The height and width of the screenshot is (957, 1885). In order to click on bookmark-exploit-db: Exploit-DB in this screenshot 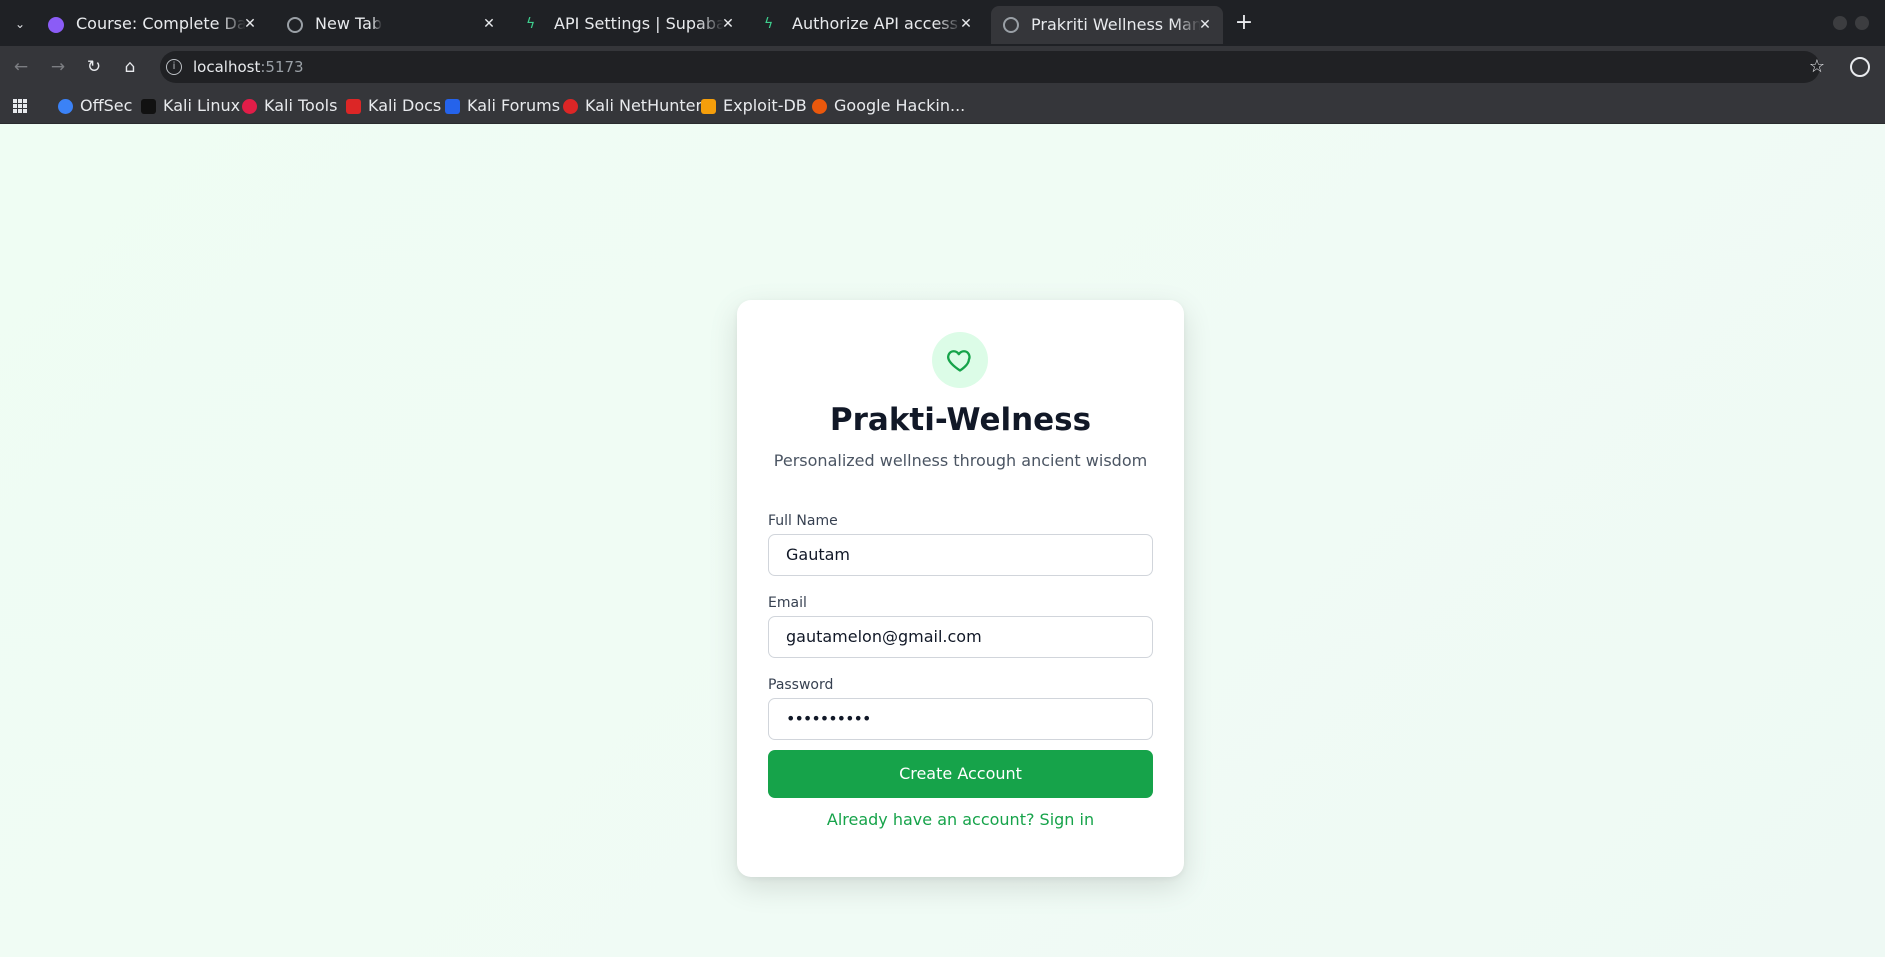, I will do `click(754, 106)`.